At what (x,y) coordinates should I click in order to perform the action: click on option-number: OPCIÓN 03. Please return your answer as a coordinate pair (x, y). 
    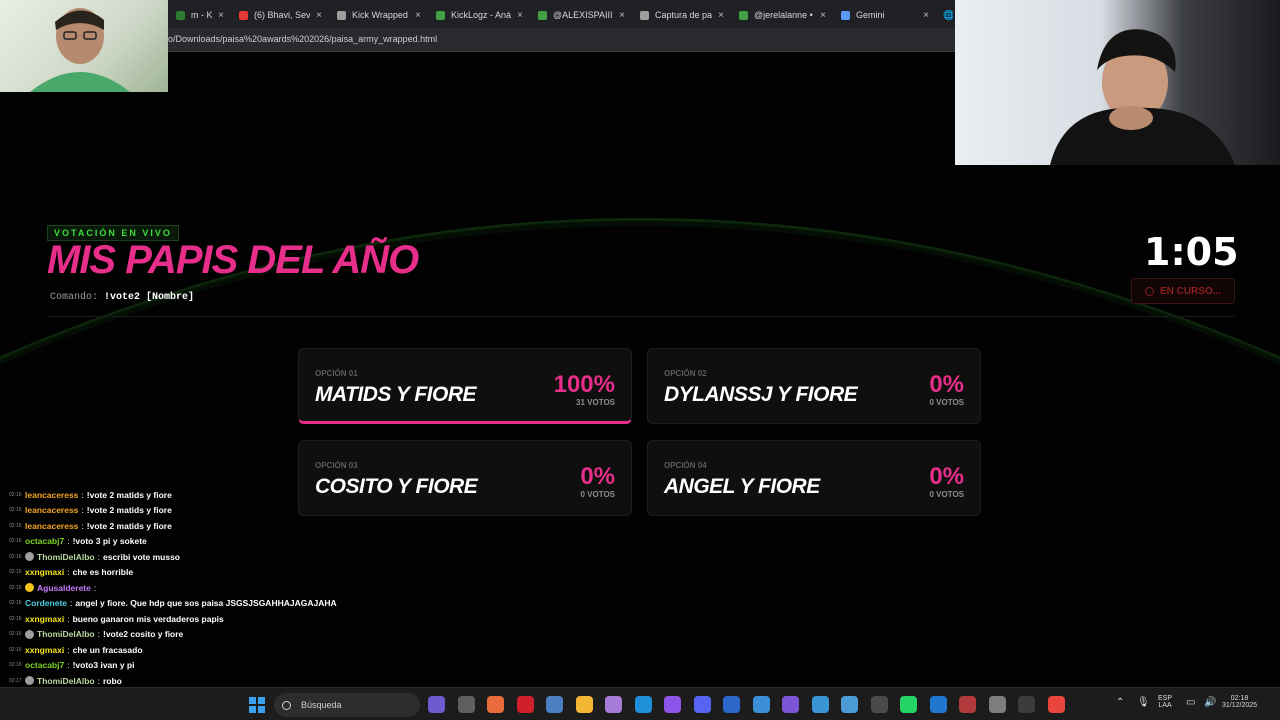
    Looking at the image, I should click on (336, 465).